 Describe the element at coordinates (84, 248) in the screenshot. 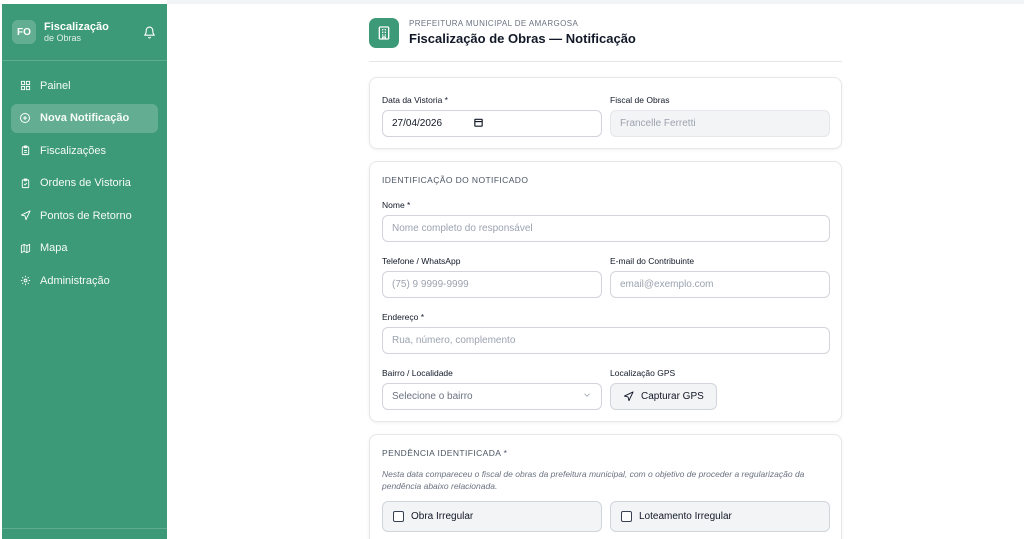

I see `sidebar-item-mapa: Mapa` at that location.